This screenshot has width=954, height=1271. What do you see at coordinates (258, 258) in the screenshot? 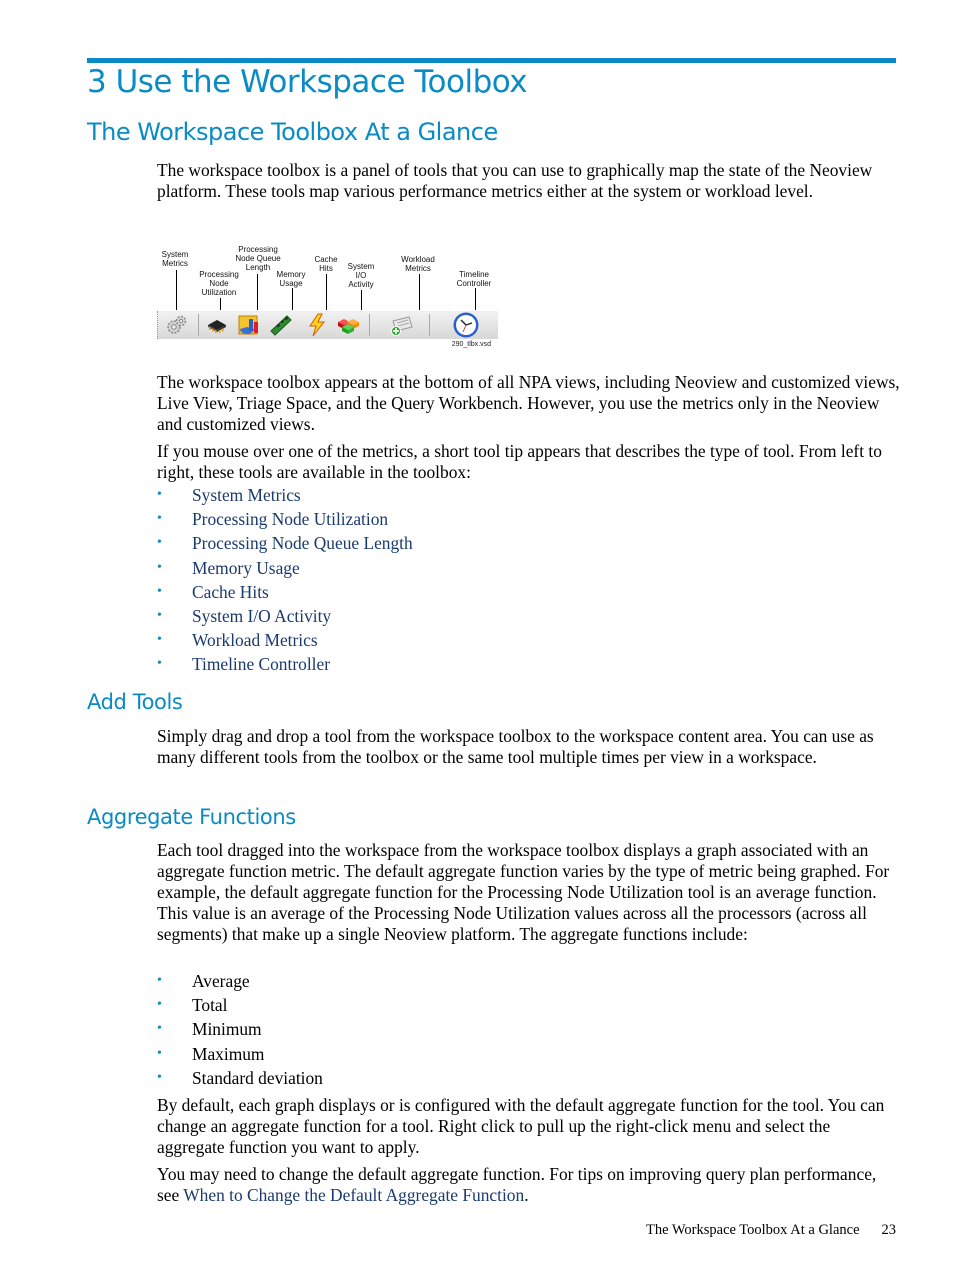
I see `label-pn-queue: Processing Node Queue Length` at bounding box center [258, 258].